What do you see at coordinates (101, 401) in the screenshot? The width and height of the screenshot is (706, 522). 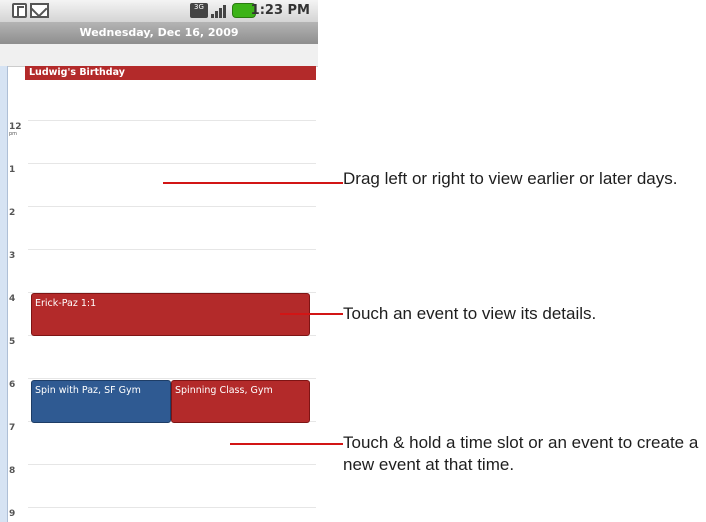 I see `event-spin-with-paz: Spin with Paz, SF Gym` at bounding box center [101, 401].